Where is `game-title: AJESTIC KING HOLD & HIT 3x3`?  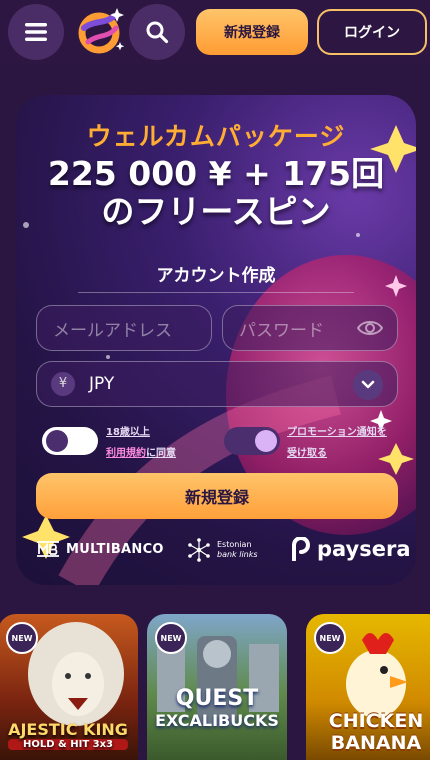
game-title: AJESTIC KING HOLD & HIT 3x3 is located at coordinates (69, 735).